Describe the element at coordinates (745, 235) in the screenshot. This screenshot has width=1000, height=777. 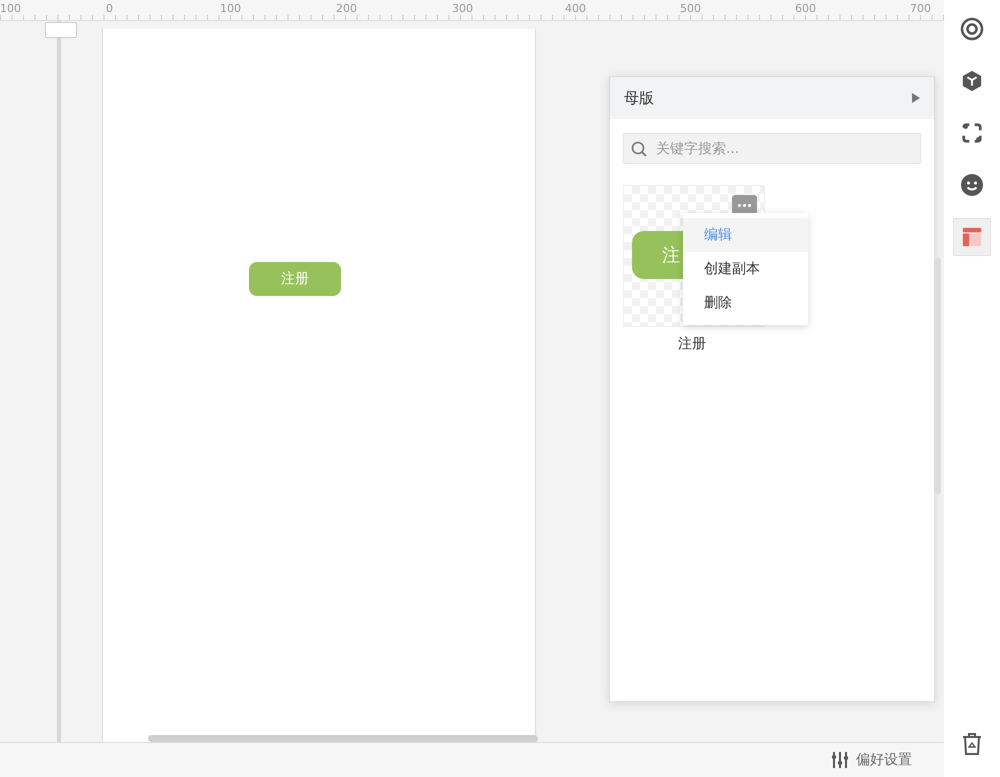
I see `menu-item: 编辑` at that location.